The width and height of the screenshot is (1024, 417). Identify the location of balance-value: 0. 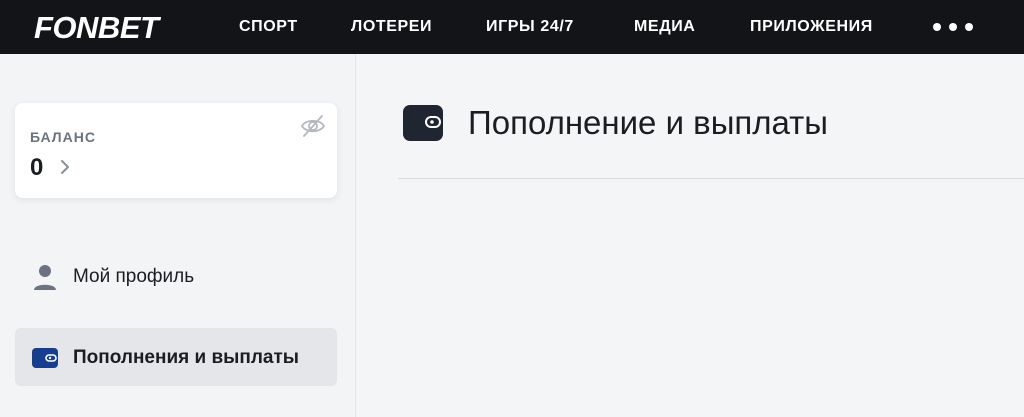
(37, 167).